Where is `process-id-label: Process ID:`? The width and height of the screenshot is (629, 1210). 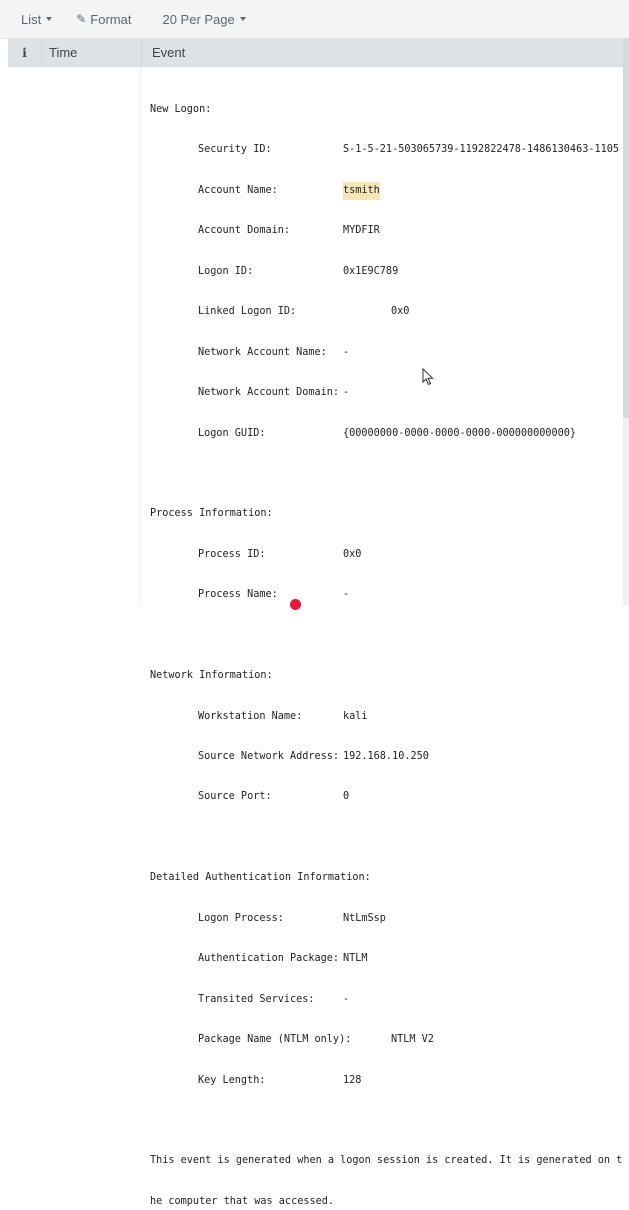 process-id-label: Process ID: is located at coordinates (232, 554).